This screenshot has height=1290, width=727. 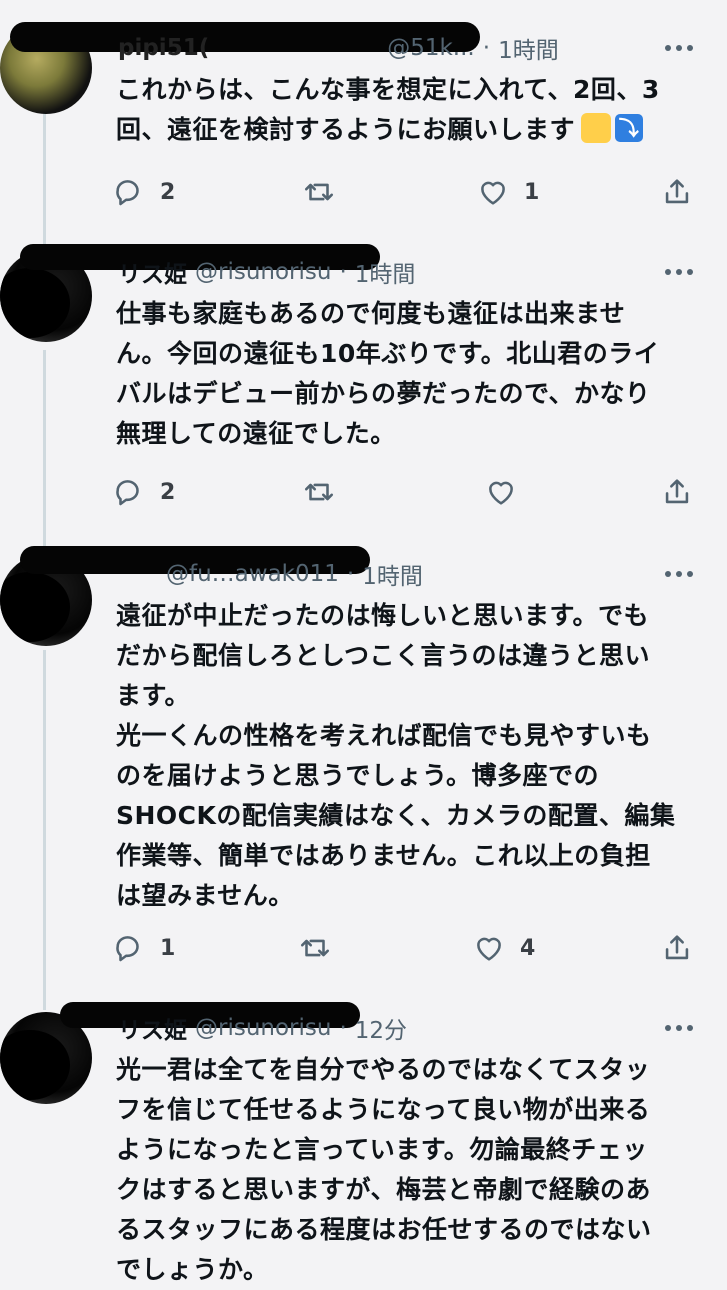 I want to click on reply-count: 1, so click(x=168, y=948).